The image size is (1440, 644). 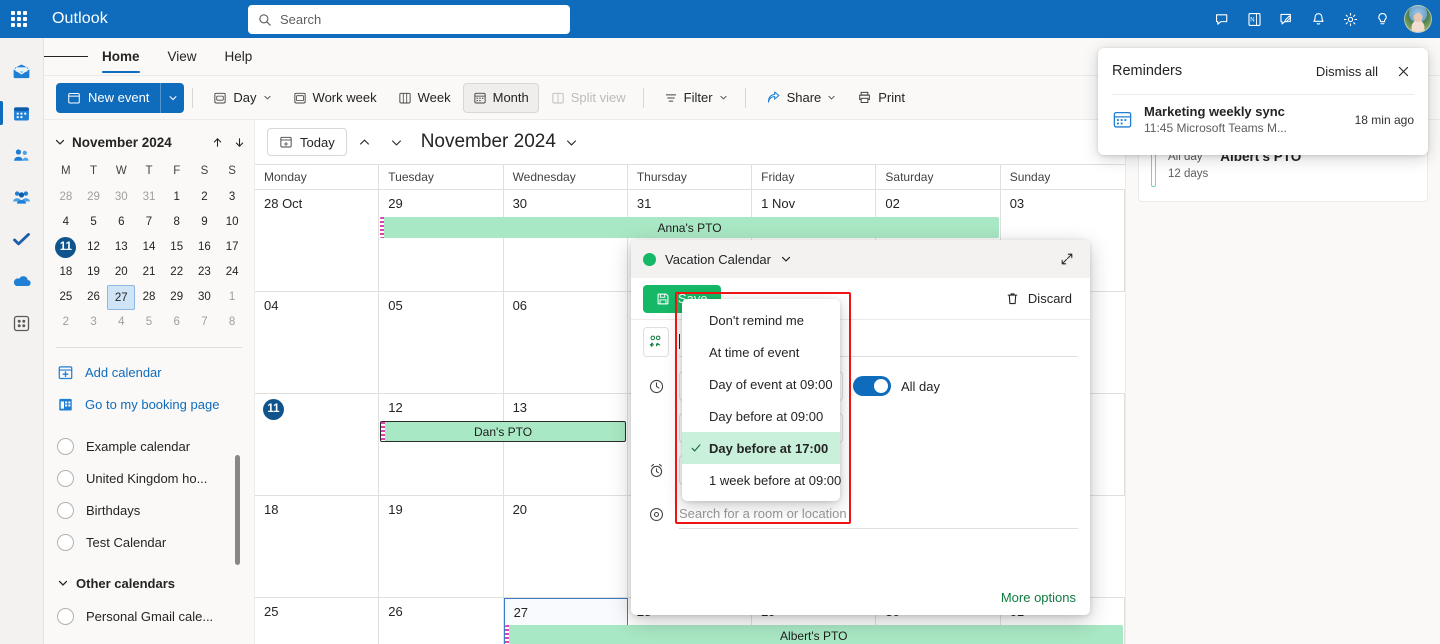 I want to click on mini-calendar-collapse-icon, so click(x=60, y=142).